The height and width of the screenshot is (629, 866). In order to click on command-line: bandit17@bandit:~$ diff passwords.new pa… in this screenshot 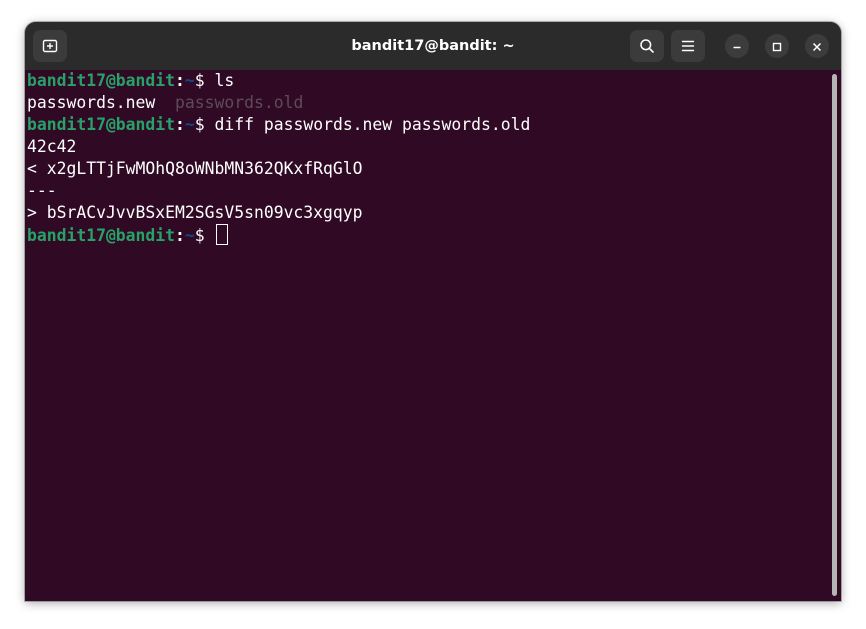, I will do `click(278, 125)`.